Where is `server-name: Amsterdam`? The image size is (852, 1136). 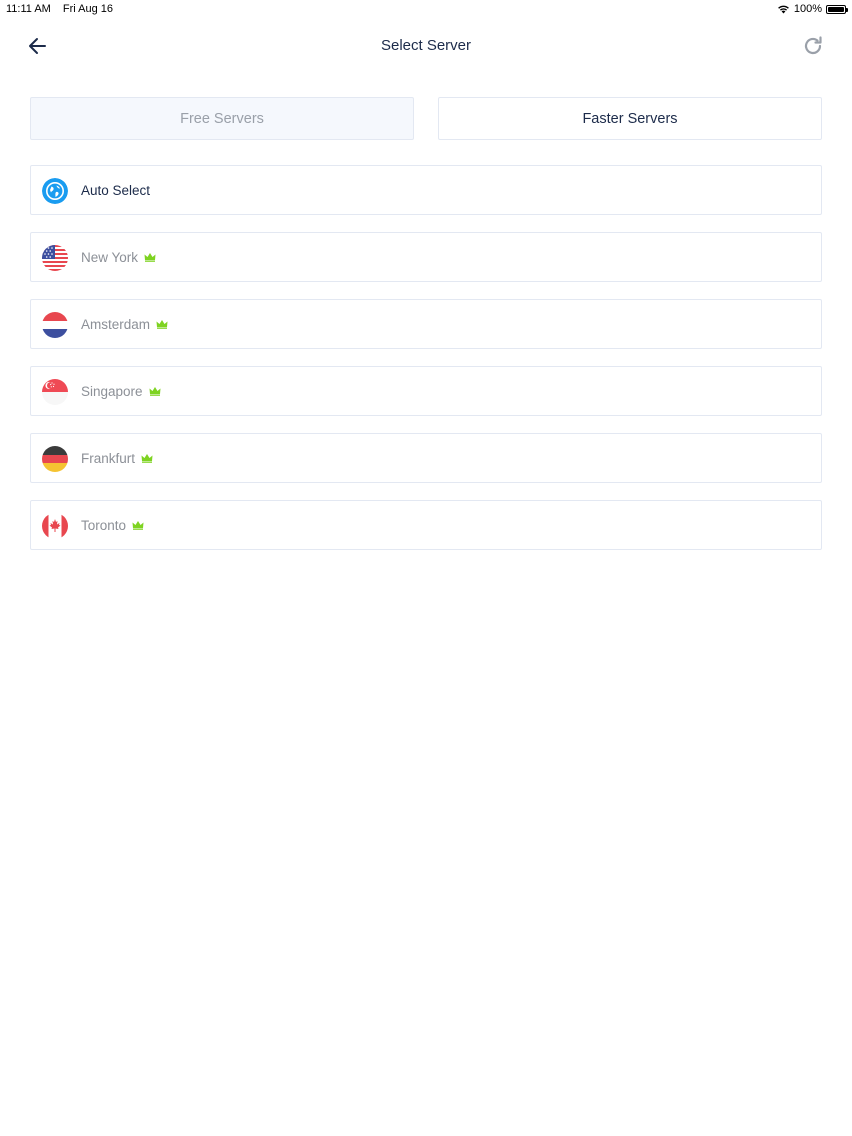
server-name: Amsterdam is located at coordinates (124, 324).